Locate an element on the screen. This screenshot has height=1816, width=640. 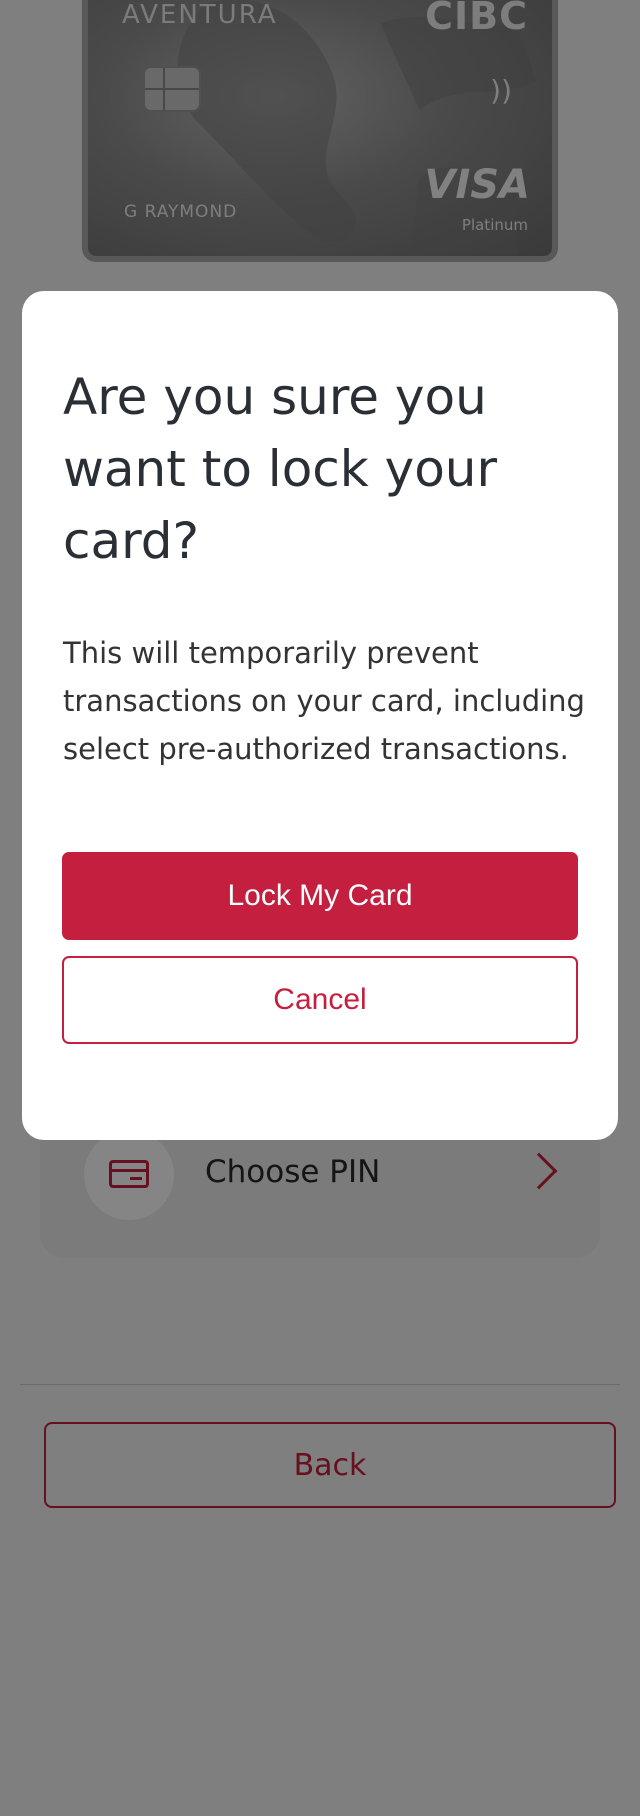
cancel-button: Cancel is located at coordinates (320, 1000).